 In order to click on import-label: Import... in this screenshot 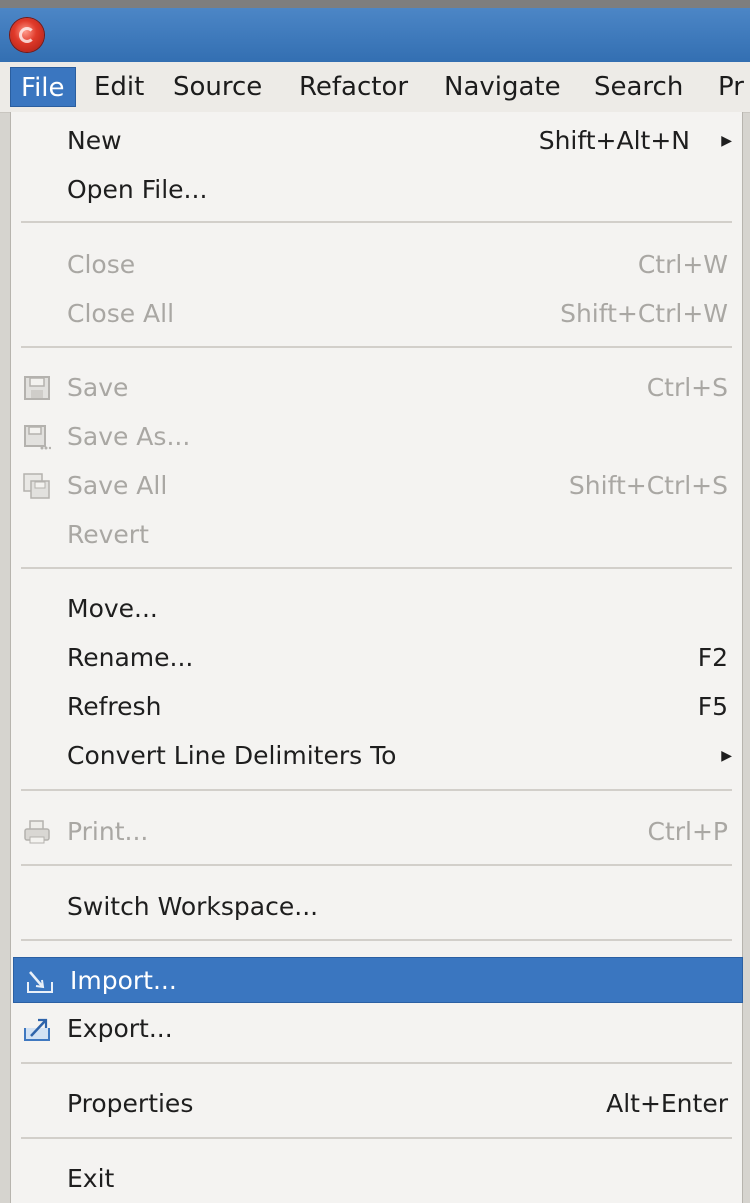, I will do `click(123, 980)`.